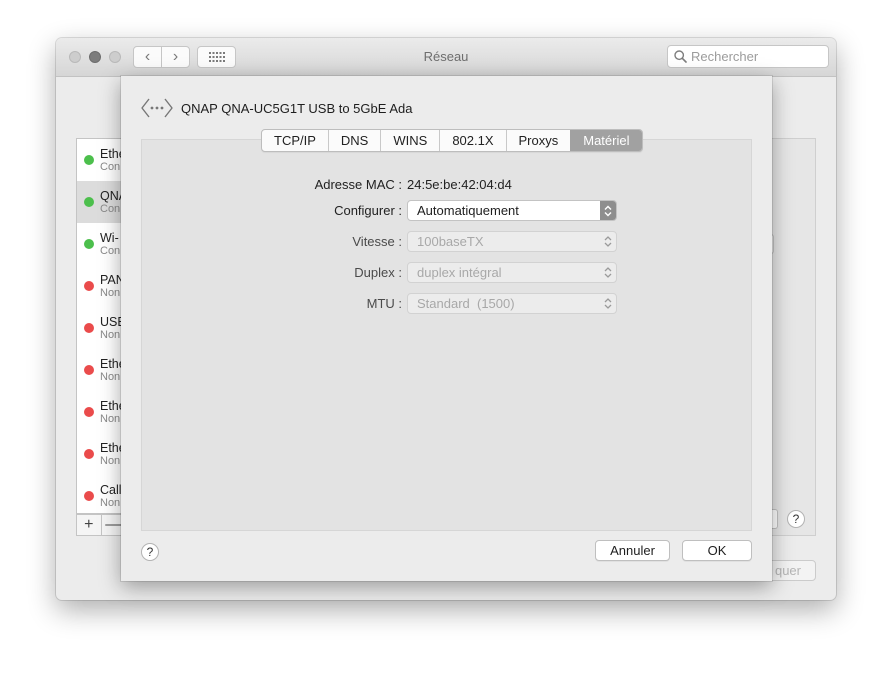 The width and height of the screenshot is (892, 675). I want to click on services-list-toolbar: + —, so click(101, 525).